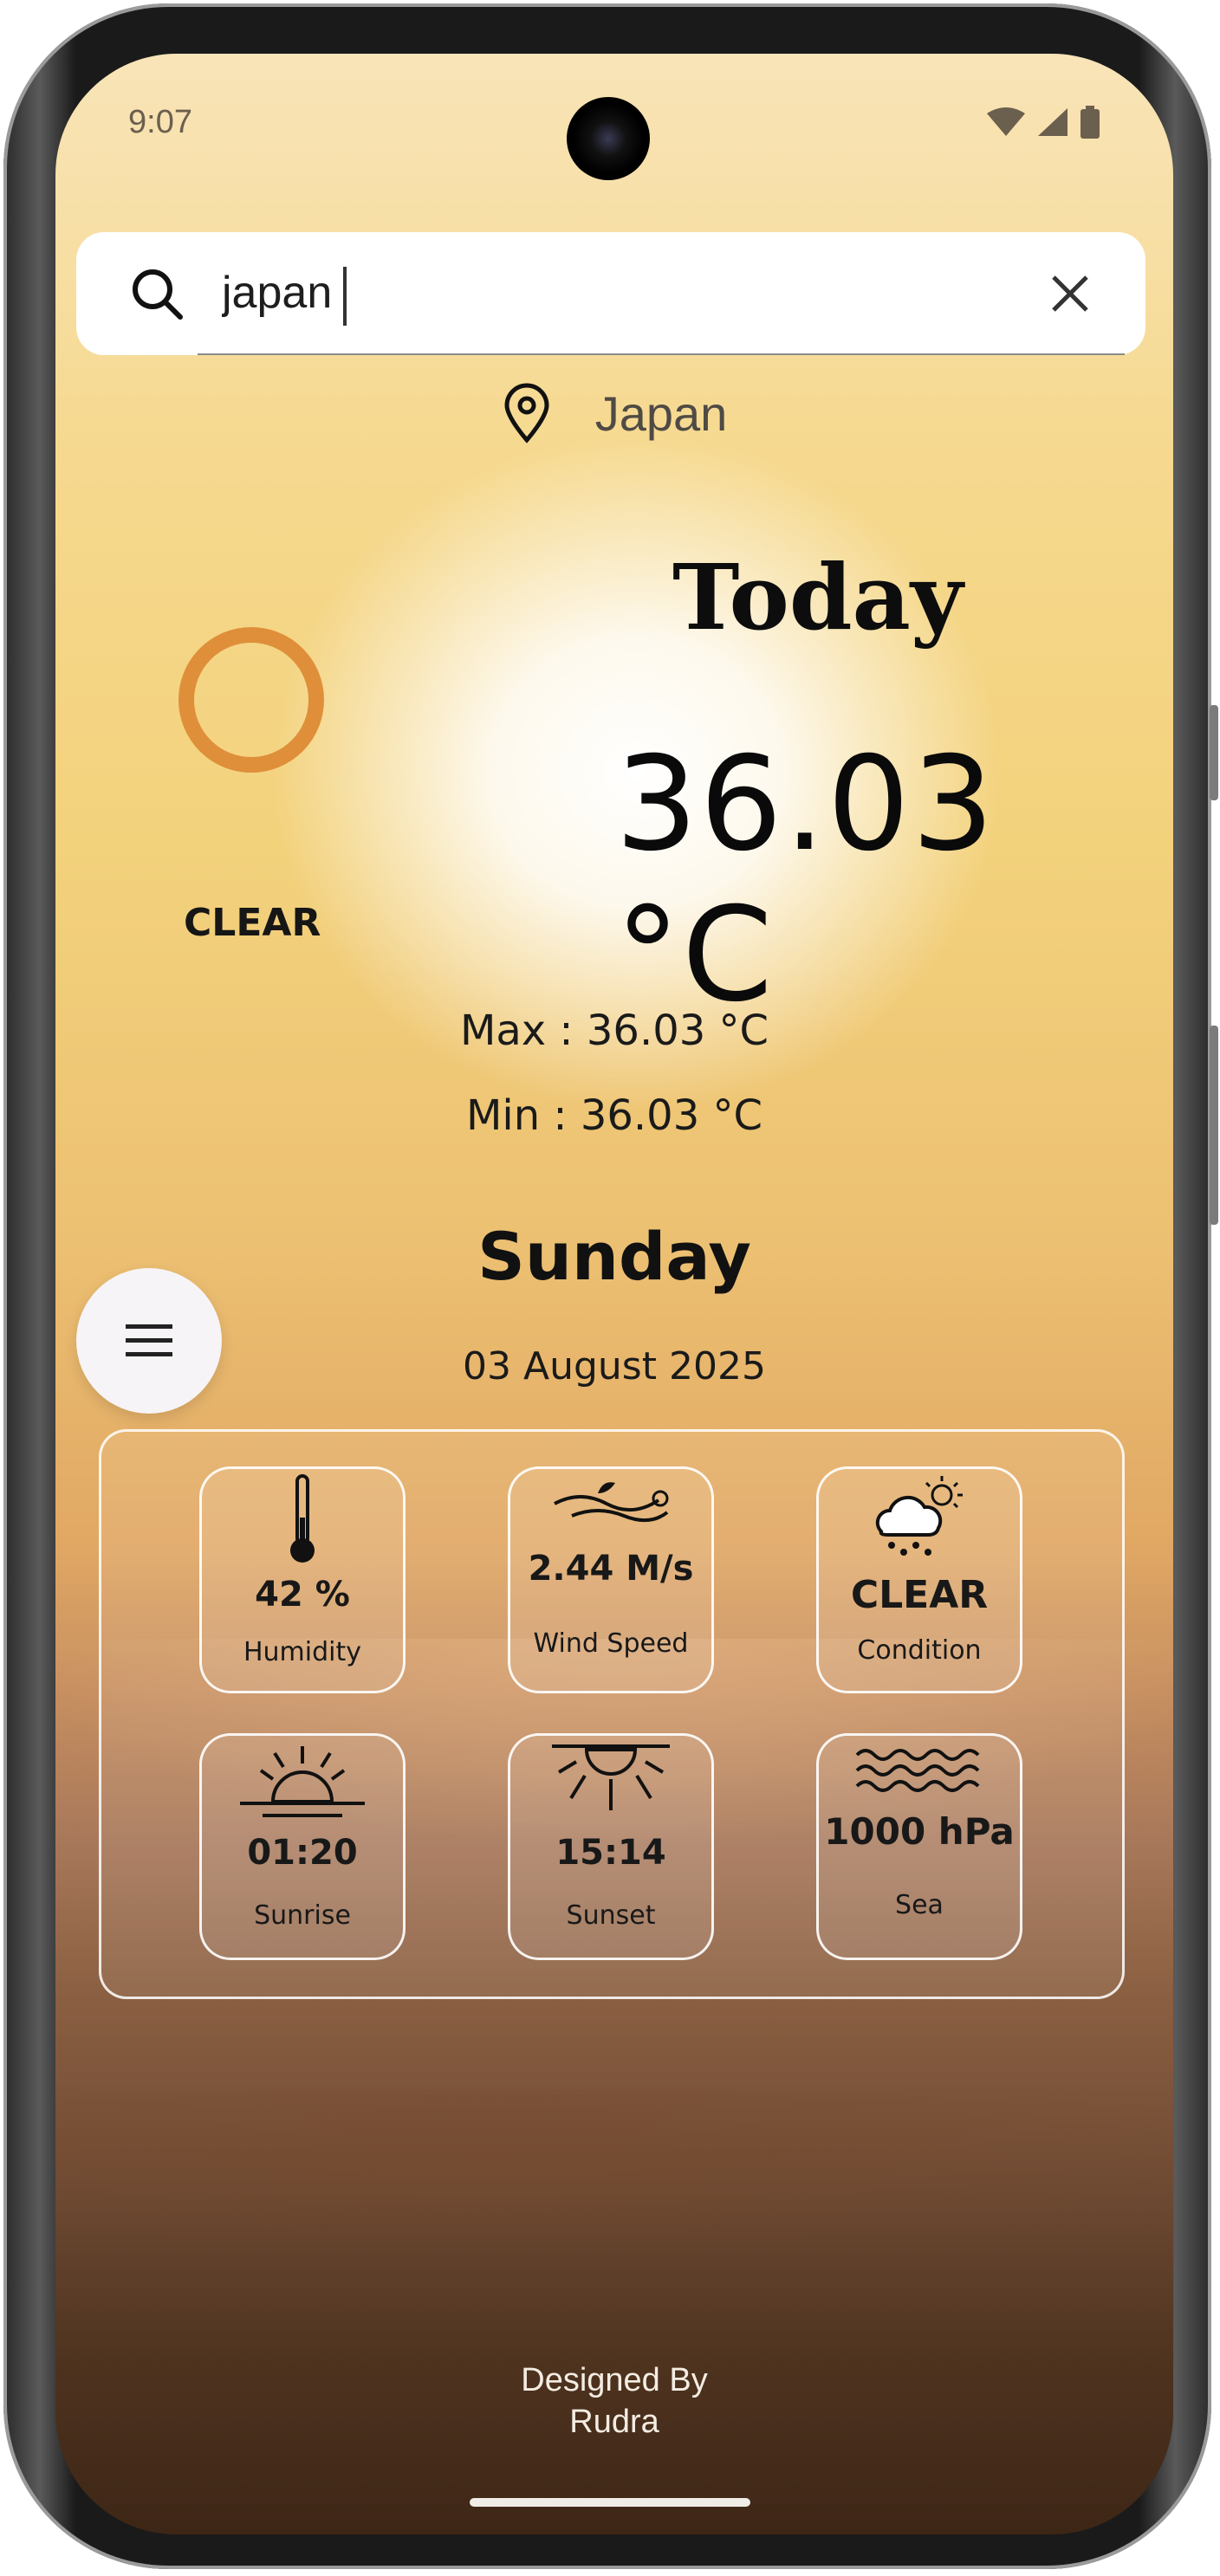 The height and width of the screenshot is (2576, 1220). I want to click on status-icons, so click(1043, 122).